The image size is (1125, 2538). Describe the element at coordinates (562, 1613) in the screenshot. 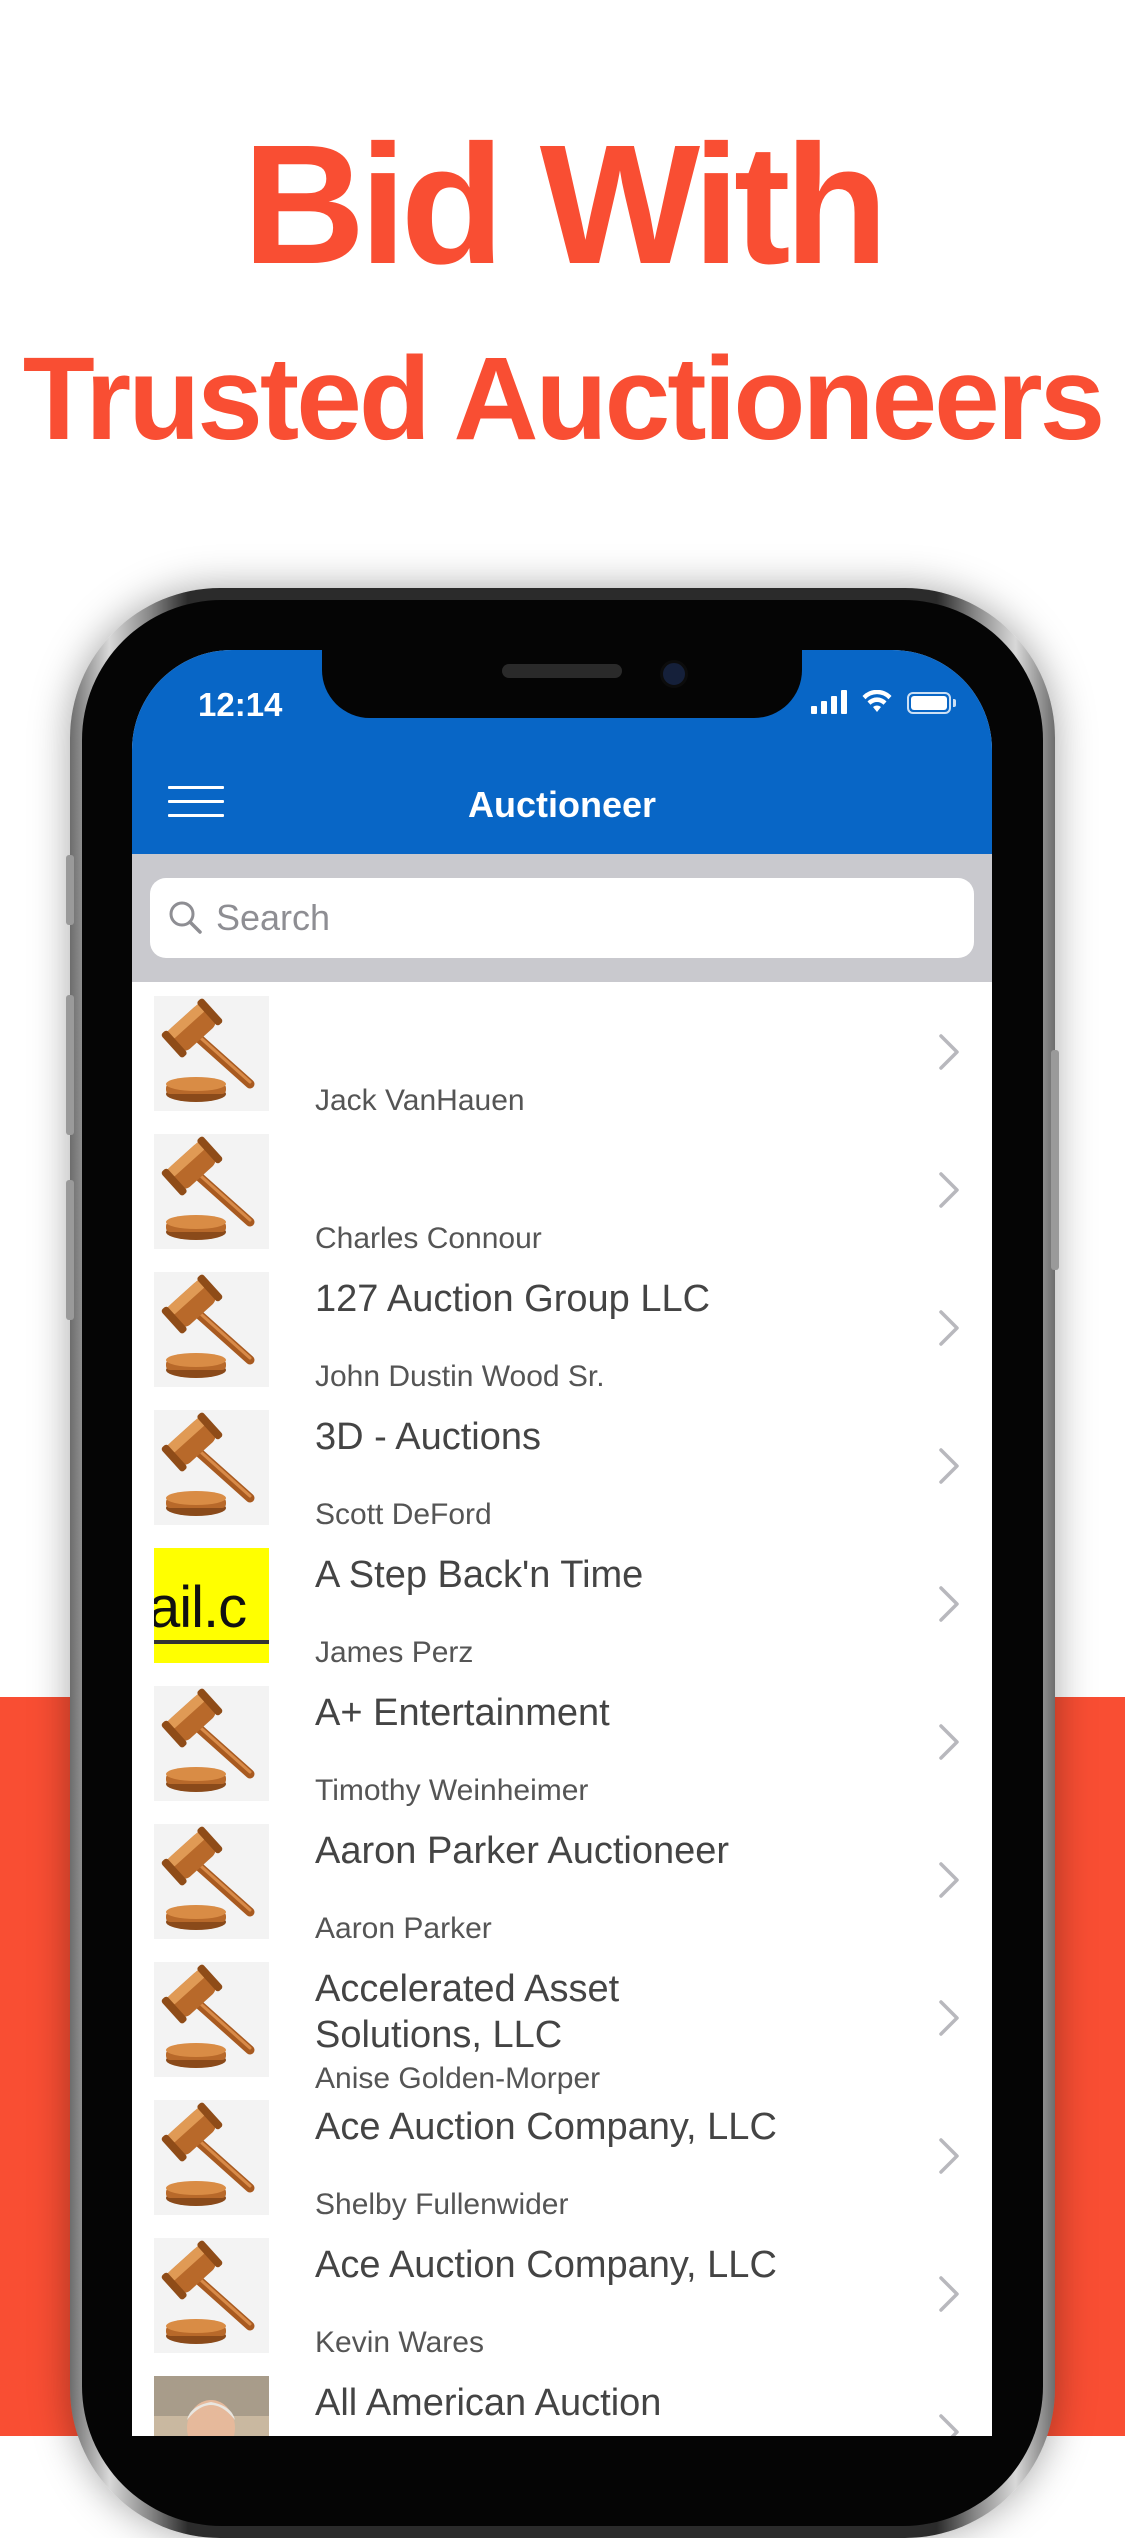

I see `list-item: ail.c A Step Back'n Time James Perz` at that location.